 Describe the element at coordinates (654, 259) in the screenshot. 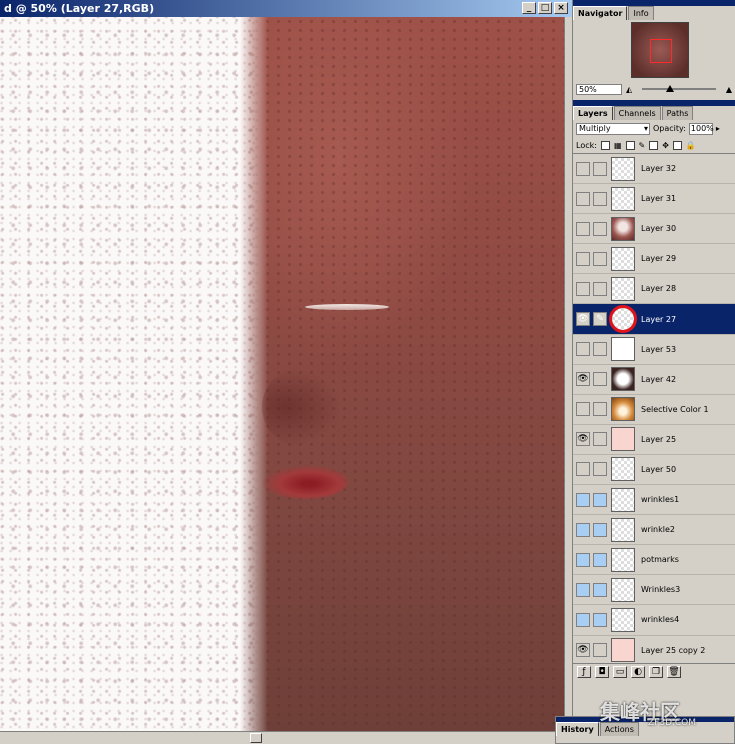

I see `layer-row: Layer 29` at that location.